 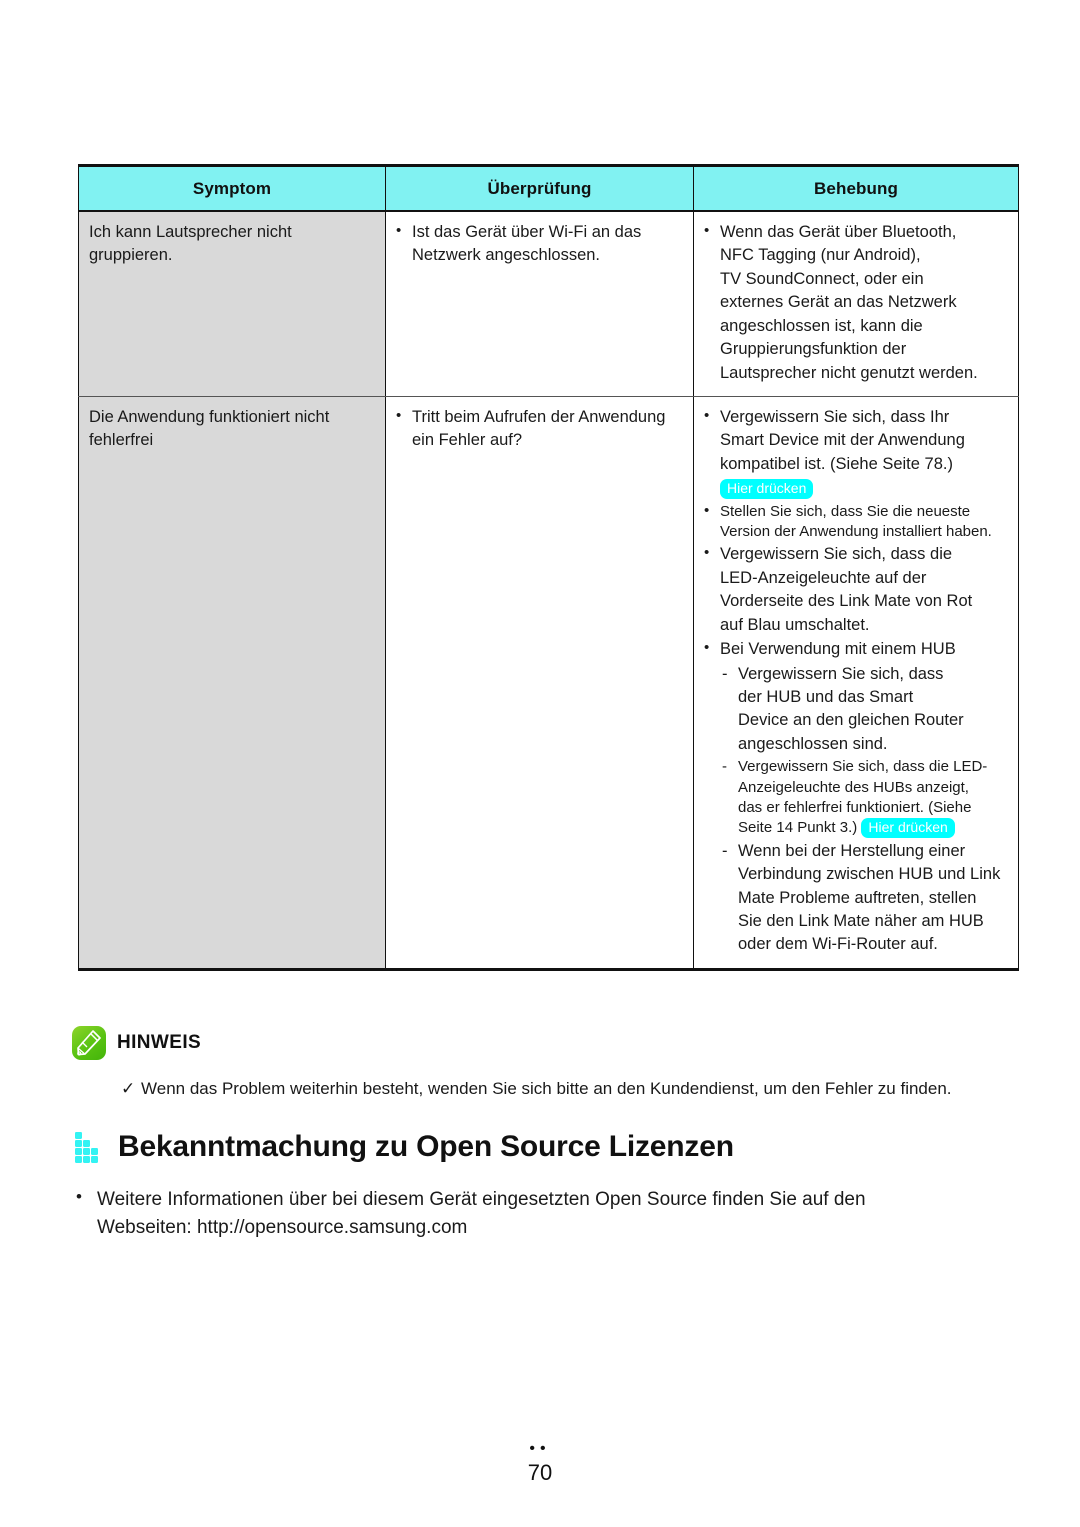 What do you see at coordinates (863, 767) in the screenshot?
I see `text-line: Vergewissern Sie sich, dass die LED-` at bounding box center [863, 767].